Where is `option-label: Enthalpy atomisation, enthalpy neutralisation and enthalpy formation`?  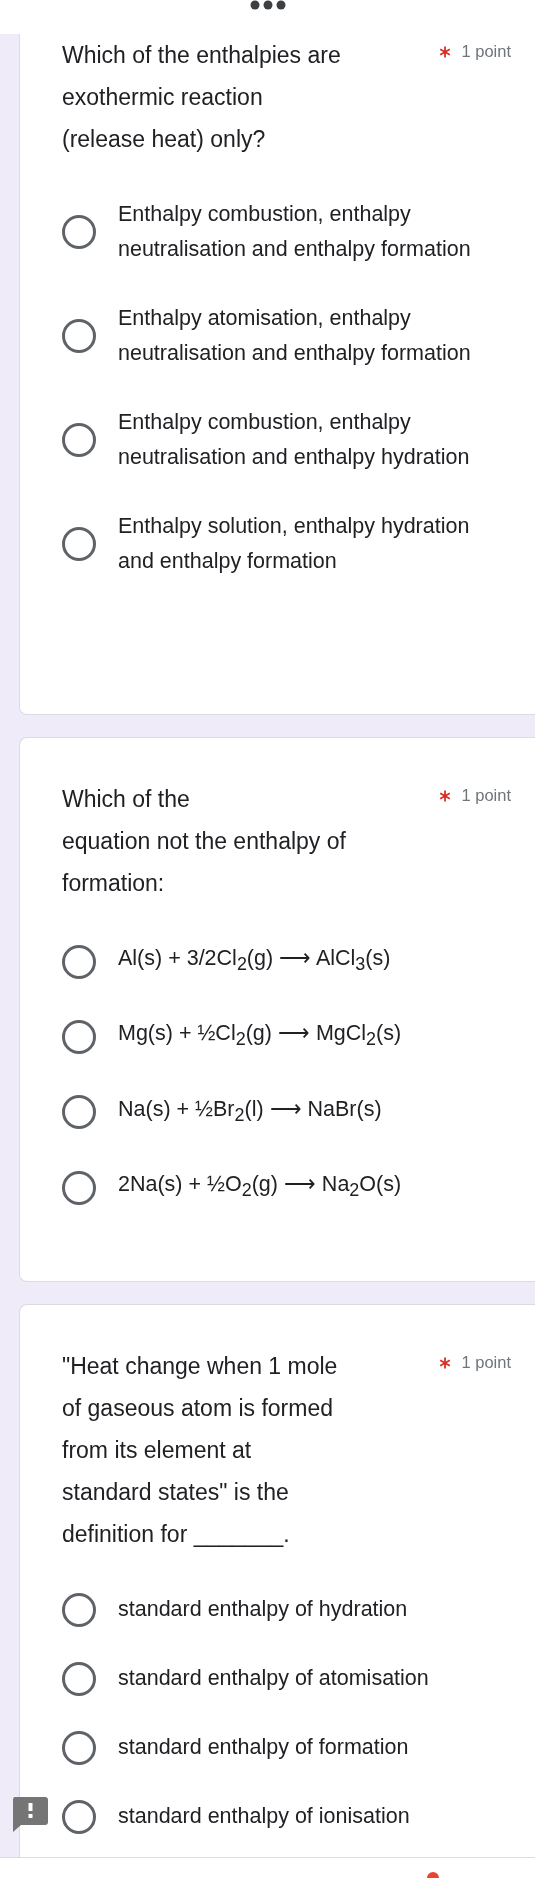
option-label: Enthalpy atomisation, enthalpy neutralisation and enthalpy formation is located at coordinates (313, 336).